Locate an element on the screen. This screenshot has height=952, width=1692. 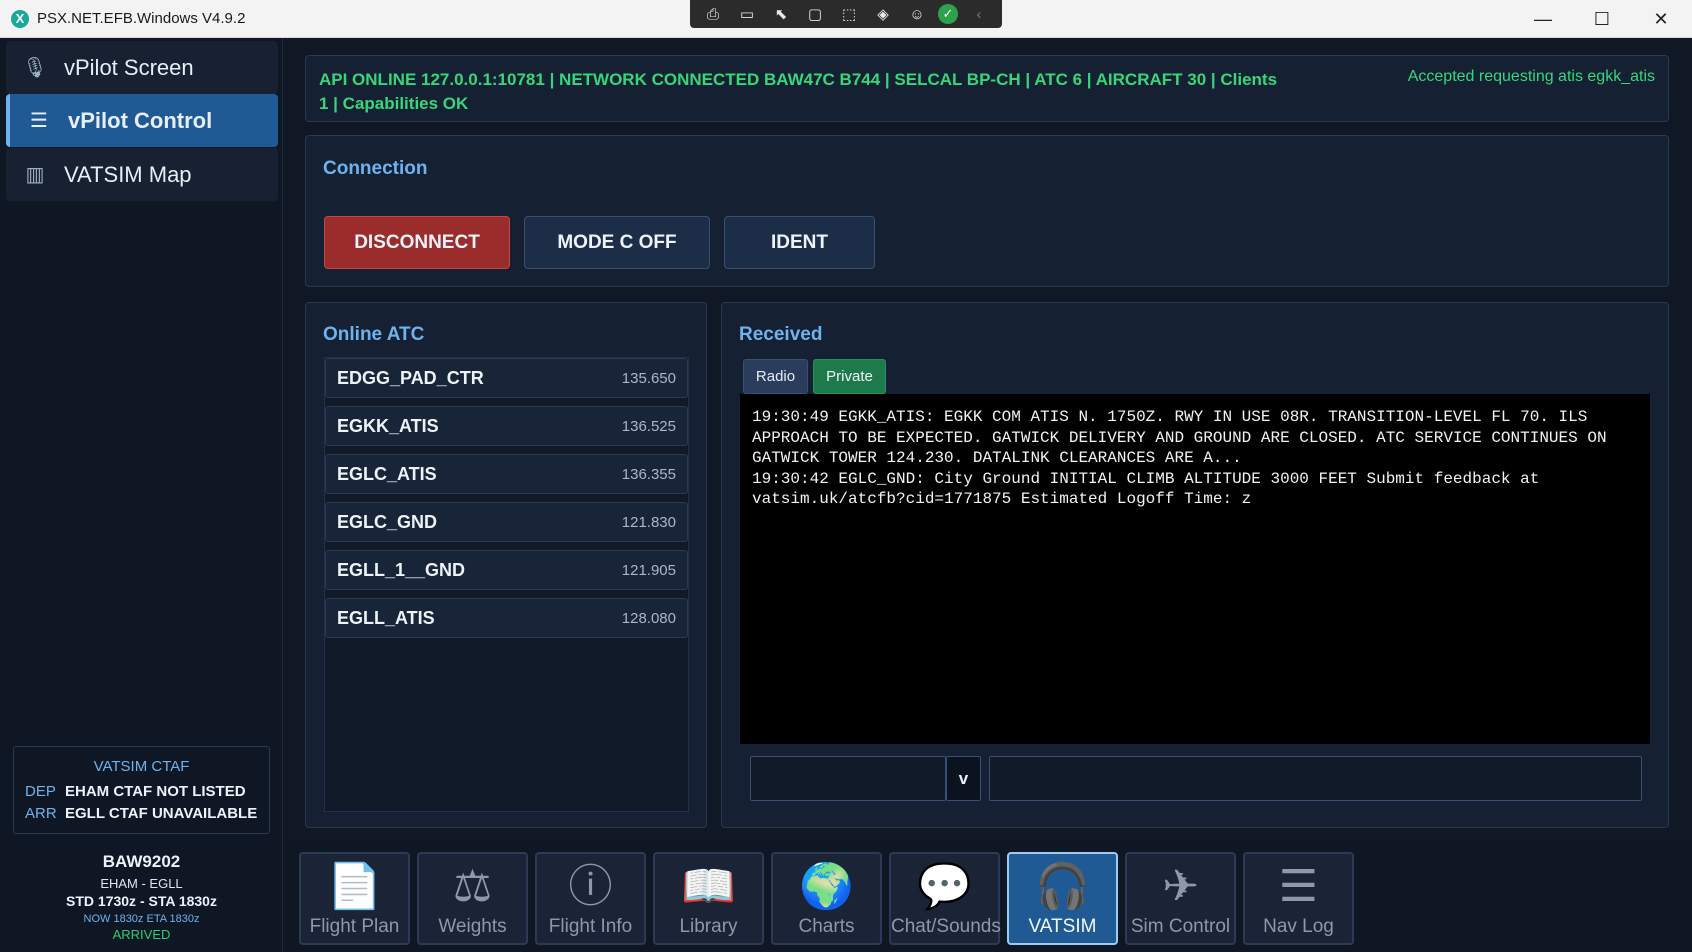
scale-icon: ⚖ is located at coordinates (472, 886).